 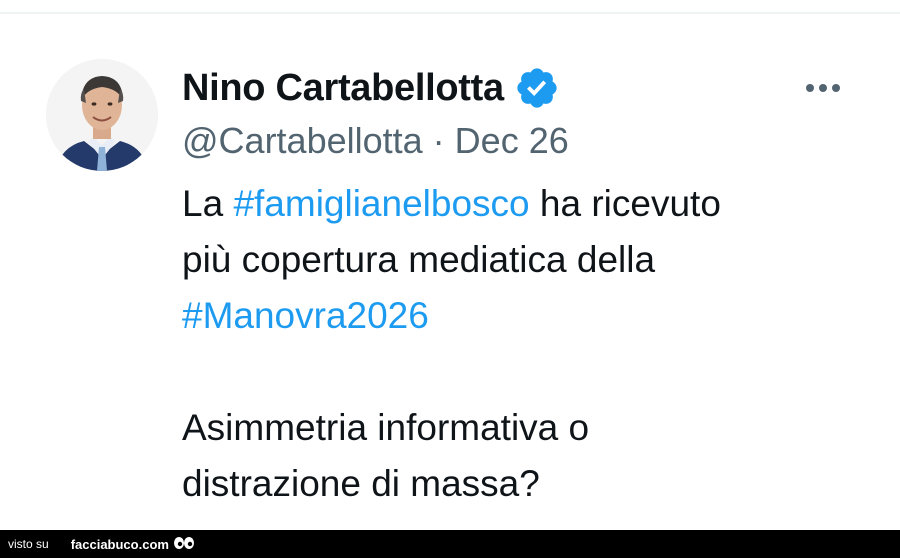 I want to click on avatar-image, so click(x=102, y=115).